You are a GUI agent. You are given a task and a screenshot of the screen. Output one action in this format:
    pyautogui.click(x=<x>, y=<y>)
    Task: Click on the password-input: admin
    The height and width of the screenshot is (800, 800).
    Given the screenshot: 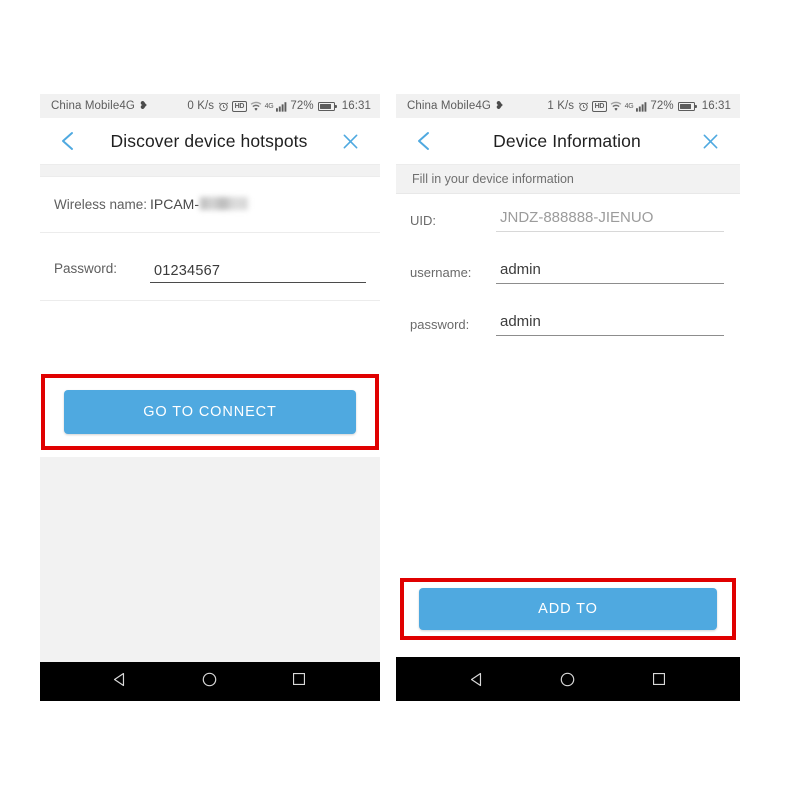 What is the action you would take?
    pyautogui.click(x=610, y=324)
    